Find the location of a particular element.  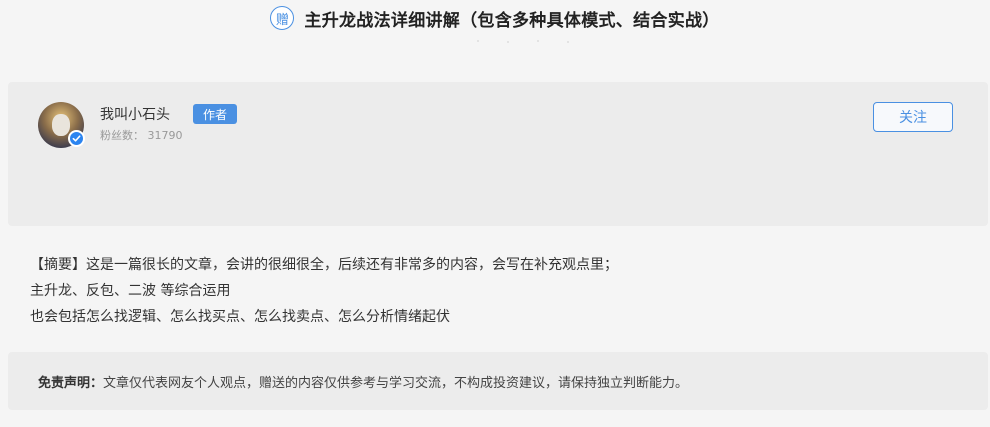

disclaimer-label: 免责声明： is located at coordinates (71, 383).